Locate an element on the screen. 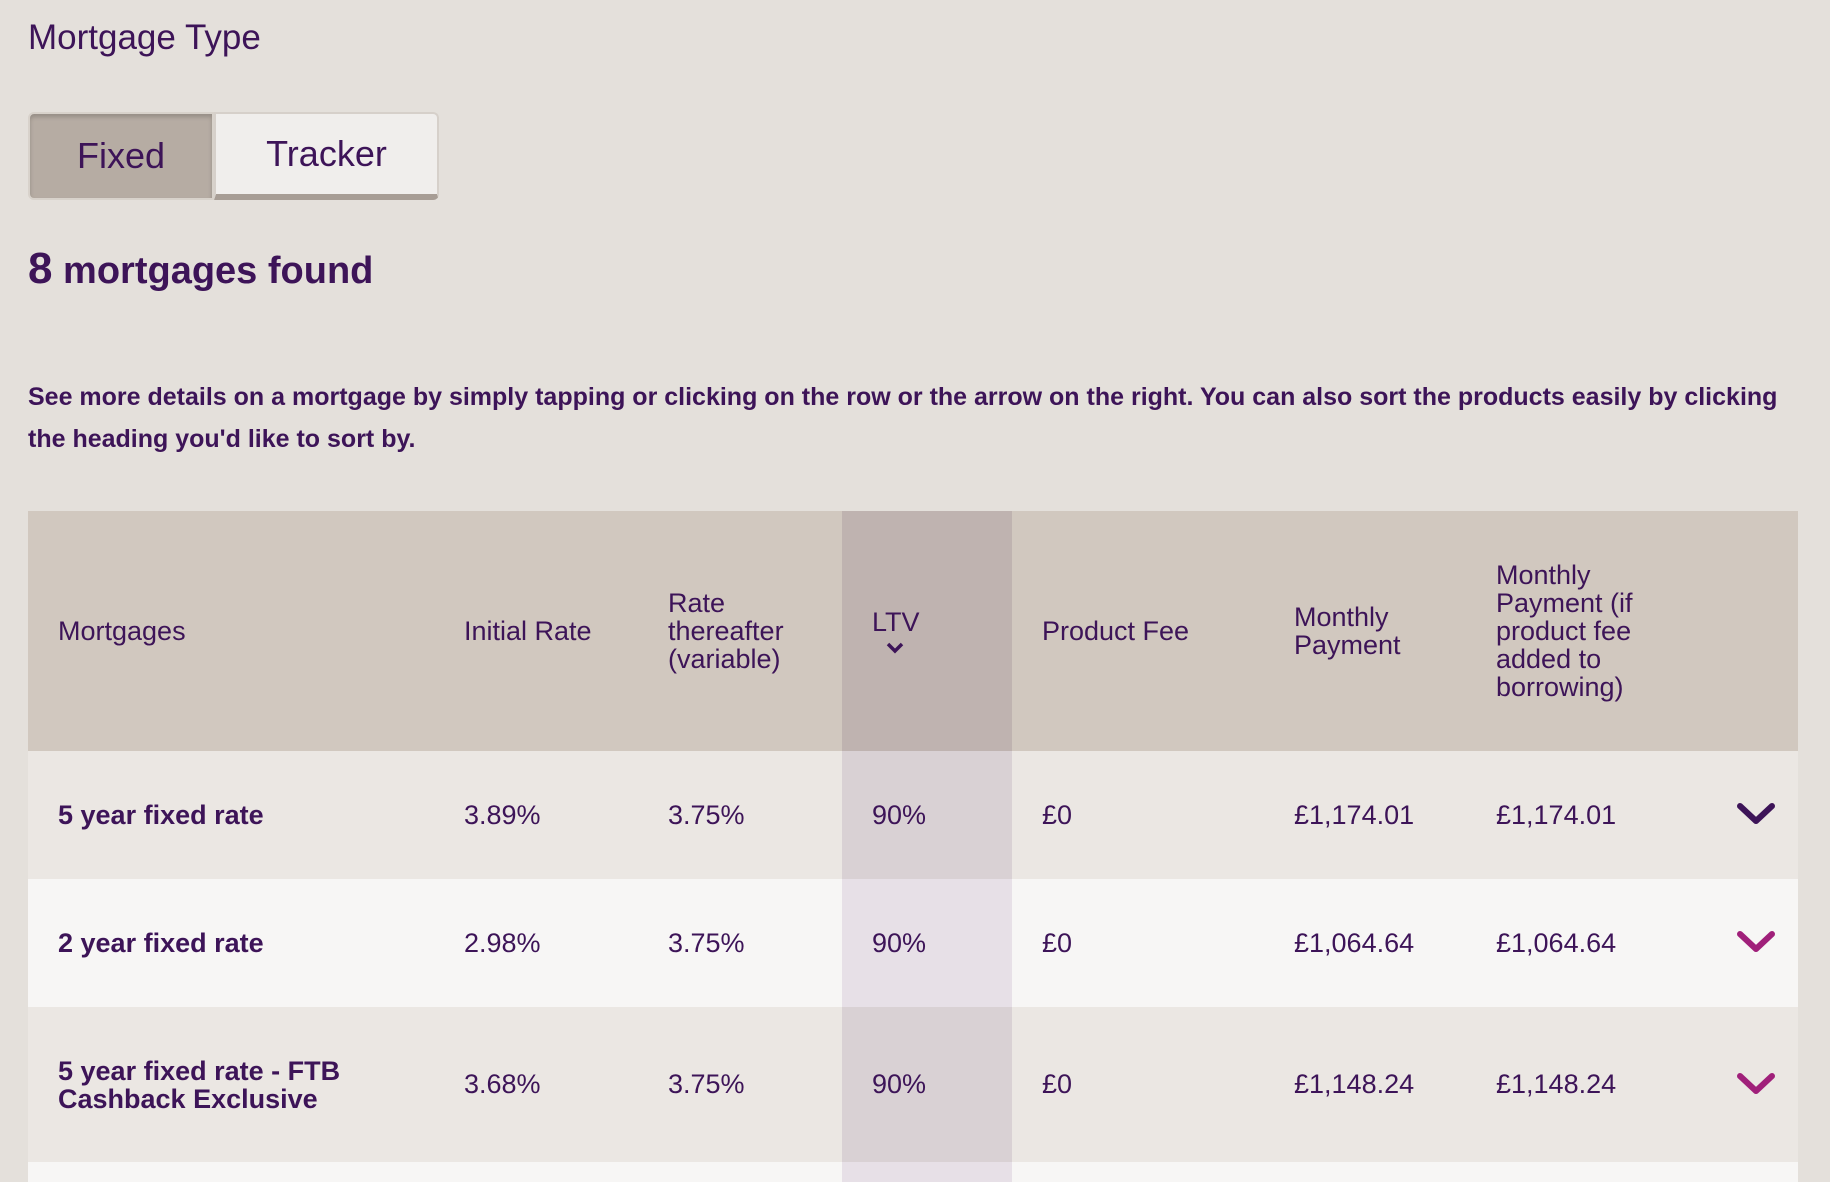 The image size is (1830, 1182). results-count-number: 8 is located at coordinates (40, 268).